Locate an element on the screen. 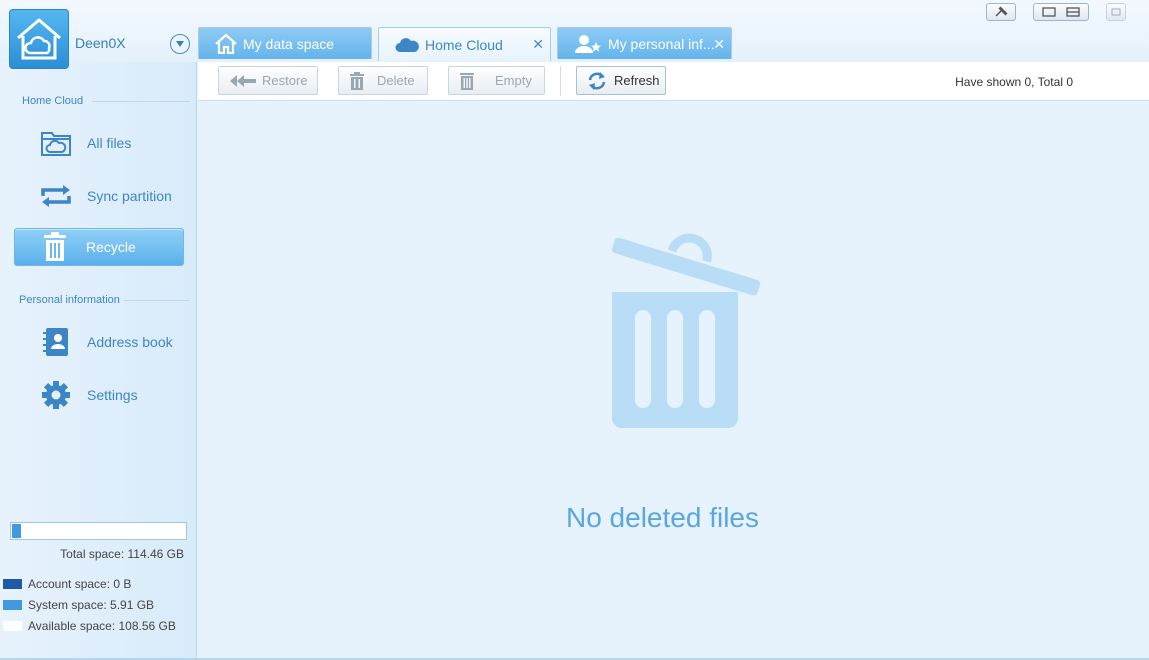 The height and width of the screenshot is (660, 1149). section-label-home-cloud: Home Cloud is located at coordinates (53, 101).